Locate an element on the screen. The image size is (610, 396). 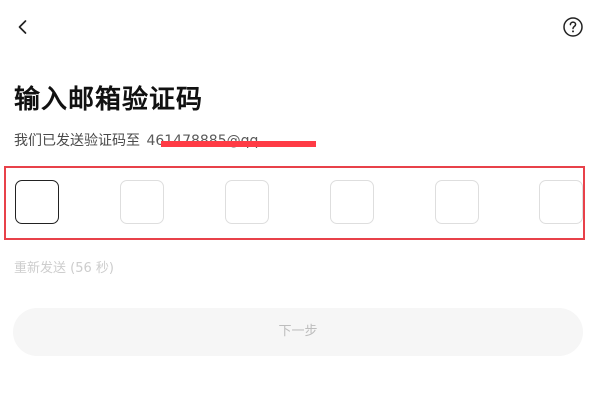
back-button is located at coordinates (23, 27).